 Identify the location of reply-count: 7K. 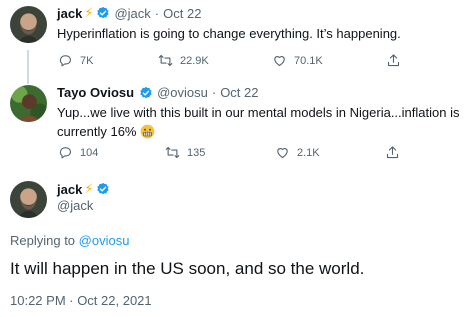
(87, 60).